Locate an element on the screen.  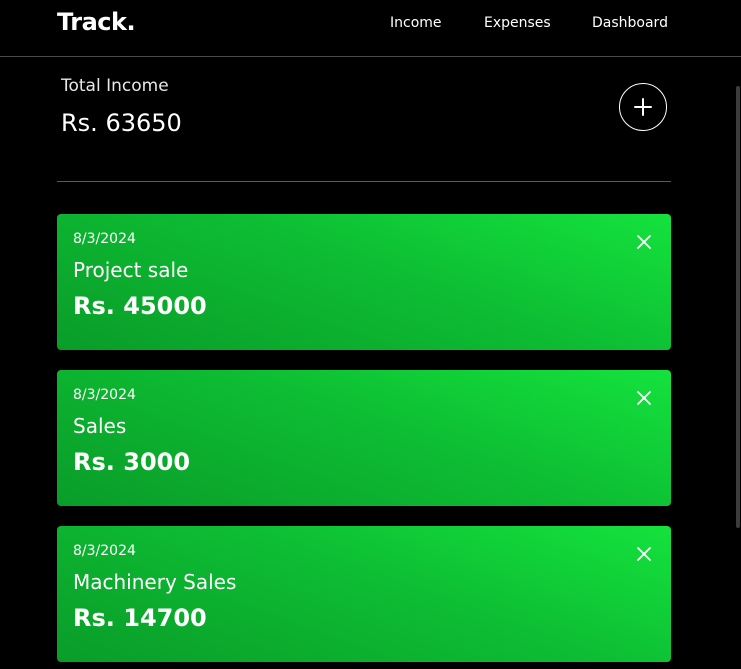
nav-link-income: Income is located at coordinates (416, 23).